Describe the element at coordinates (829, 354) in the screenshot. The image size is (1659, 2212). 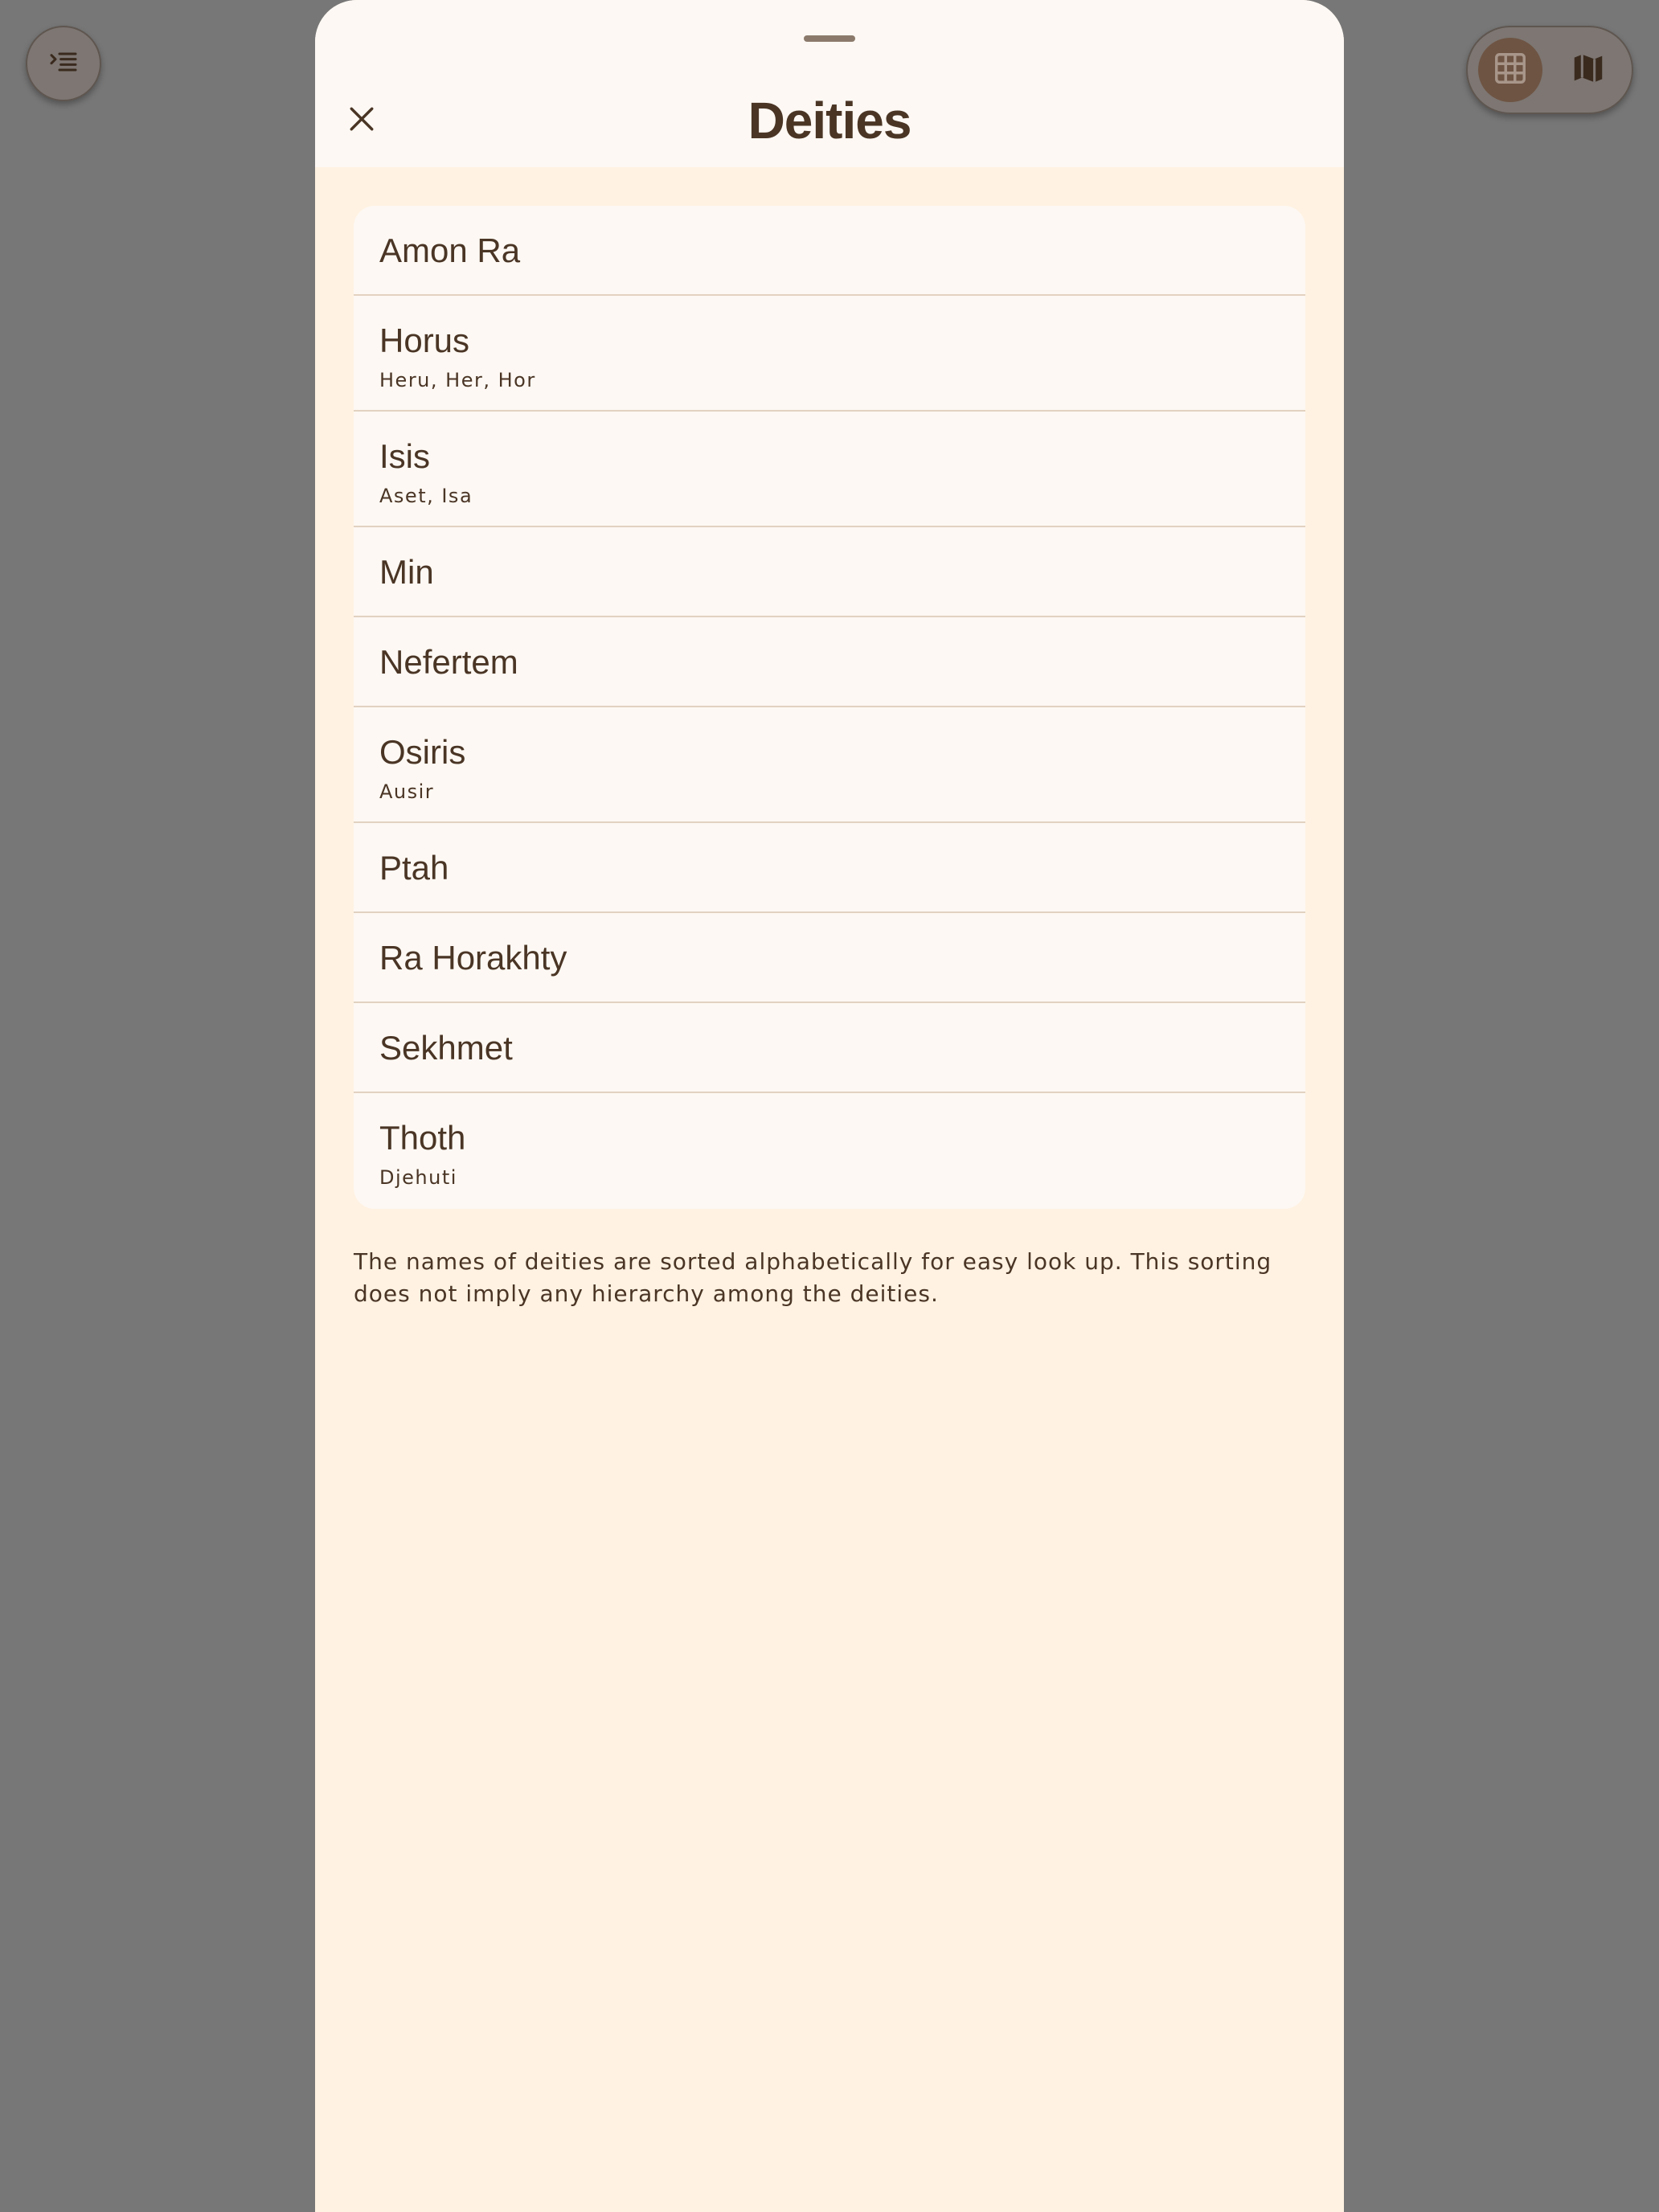
I see `list-item: Horus Heru, Her, Hor` at that location.